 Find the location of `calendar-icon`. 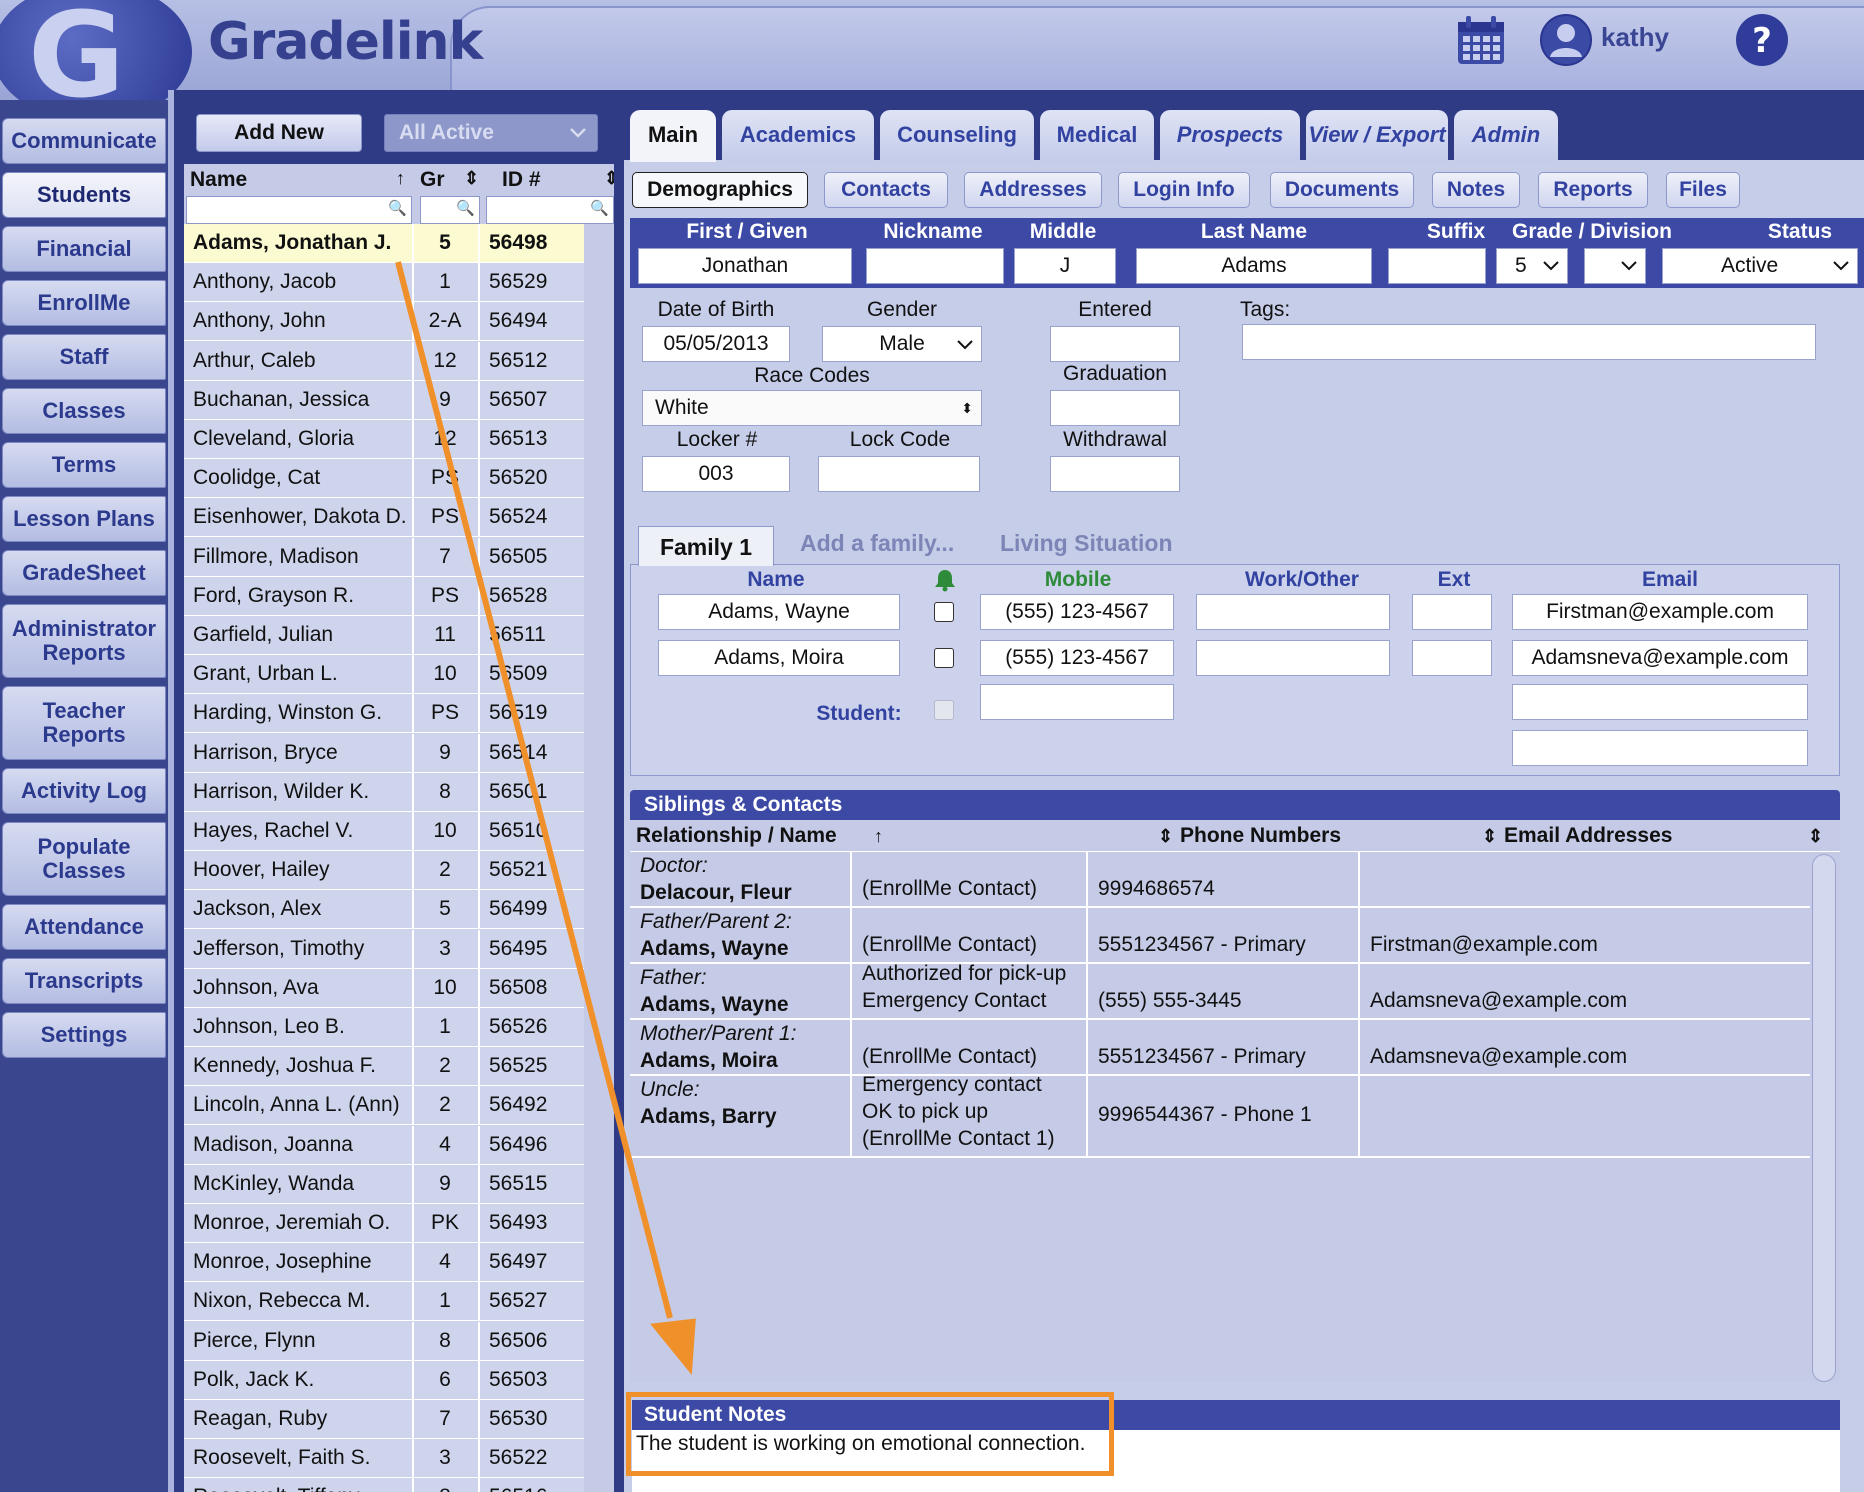

calendar-icon is located at coordinates (1481, 40).